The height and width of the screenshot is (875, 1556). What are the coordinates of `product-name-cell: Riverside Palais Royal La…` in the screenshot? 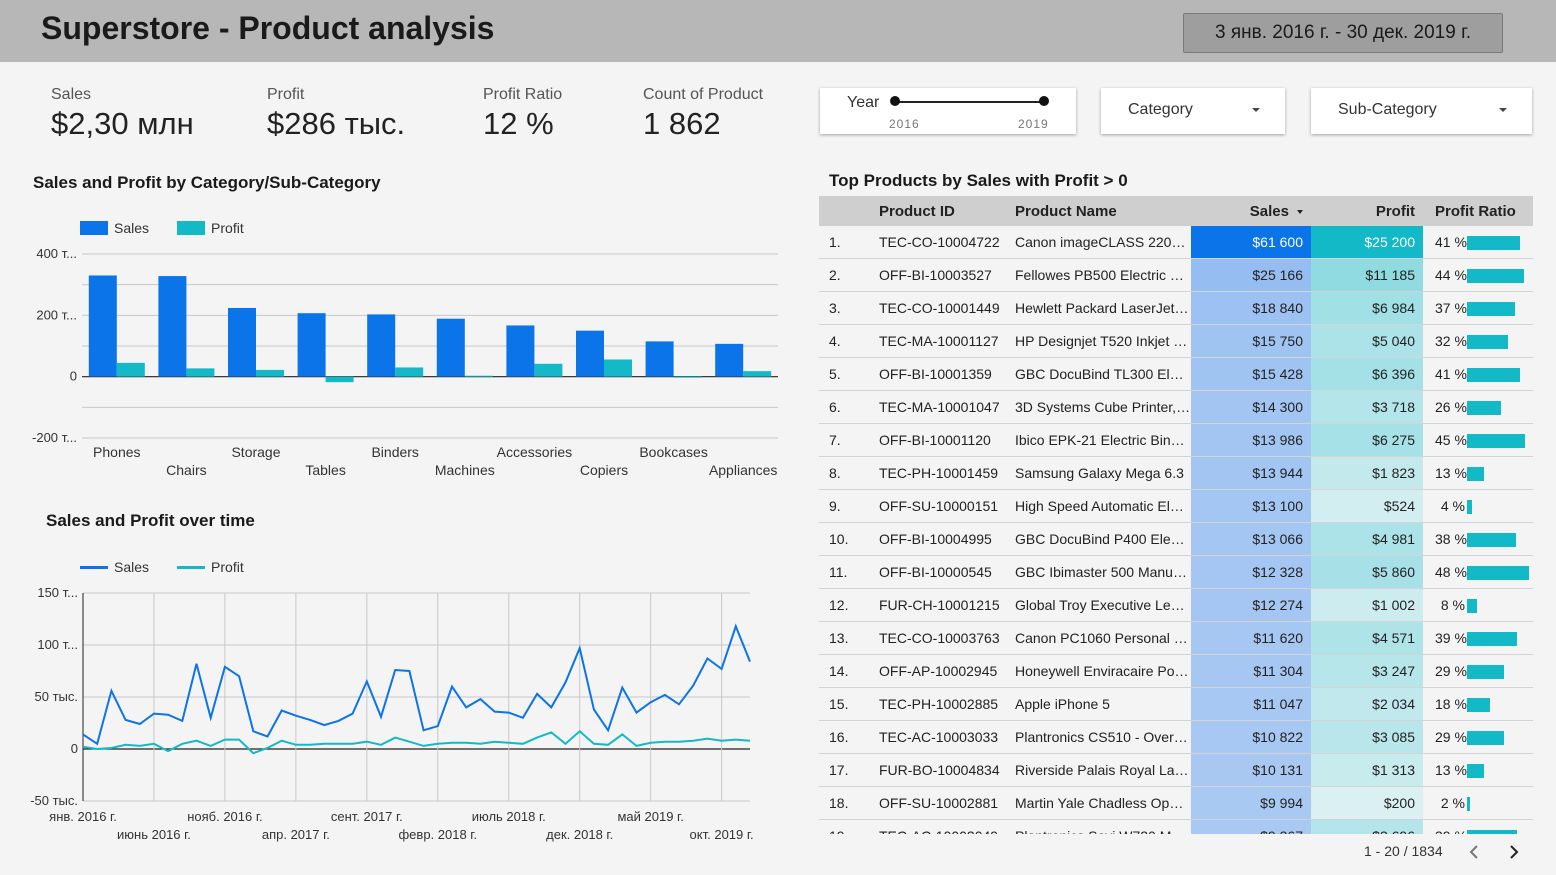 It's located at (1103, 770).